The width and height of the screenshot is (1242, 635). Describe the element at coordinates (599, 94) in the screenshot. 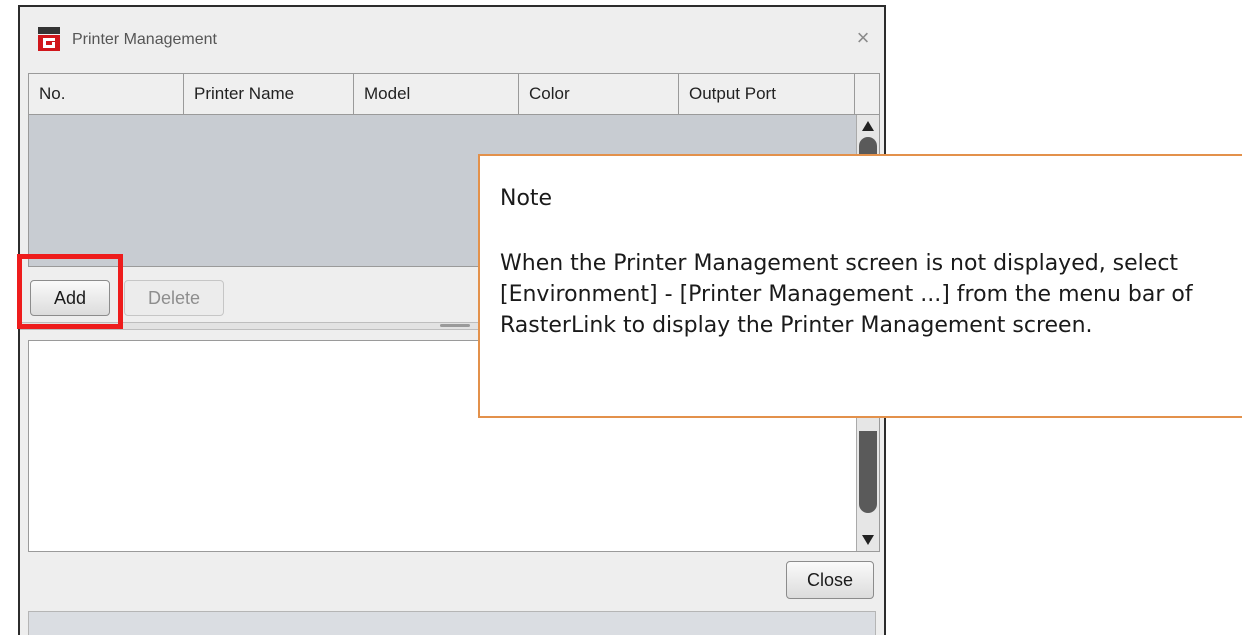

I see `column-header-color: Color` at that location.